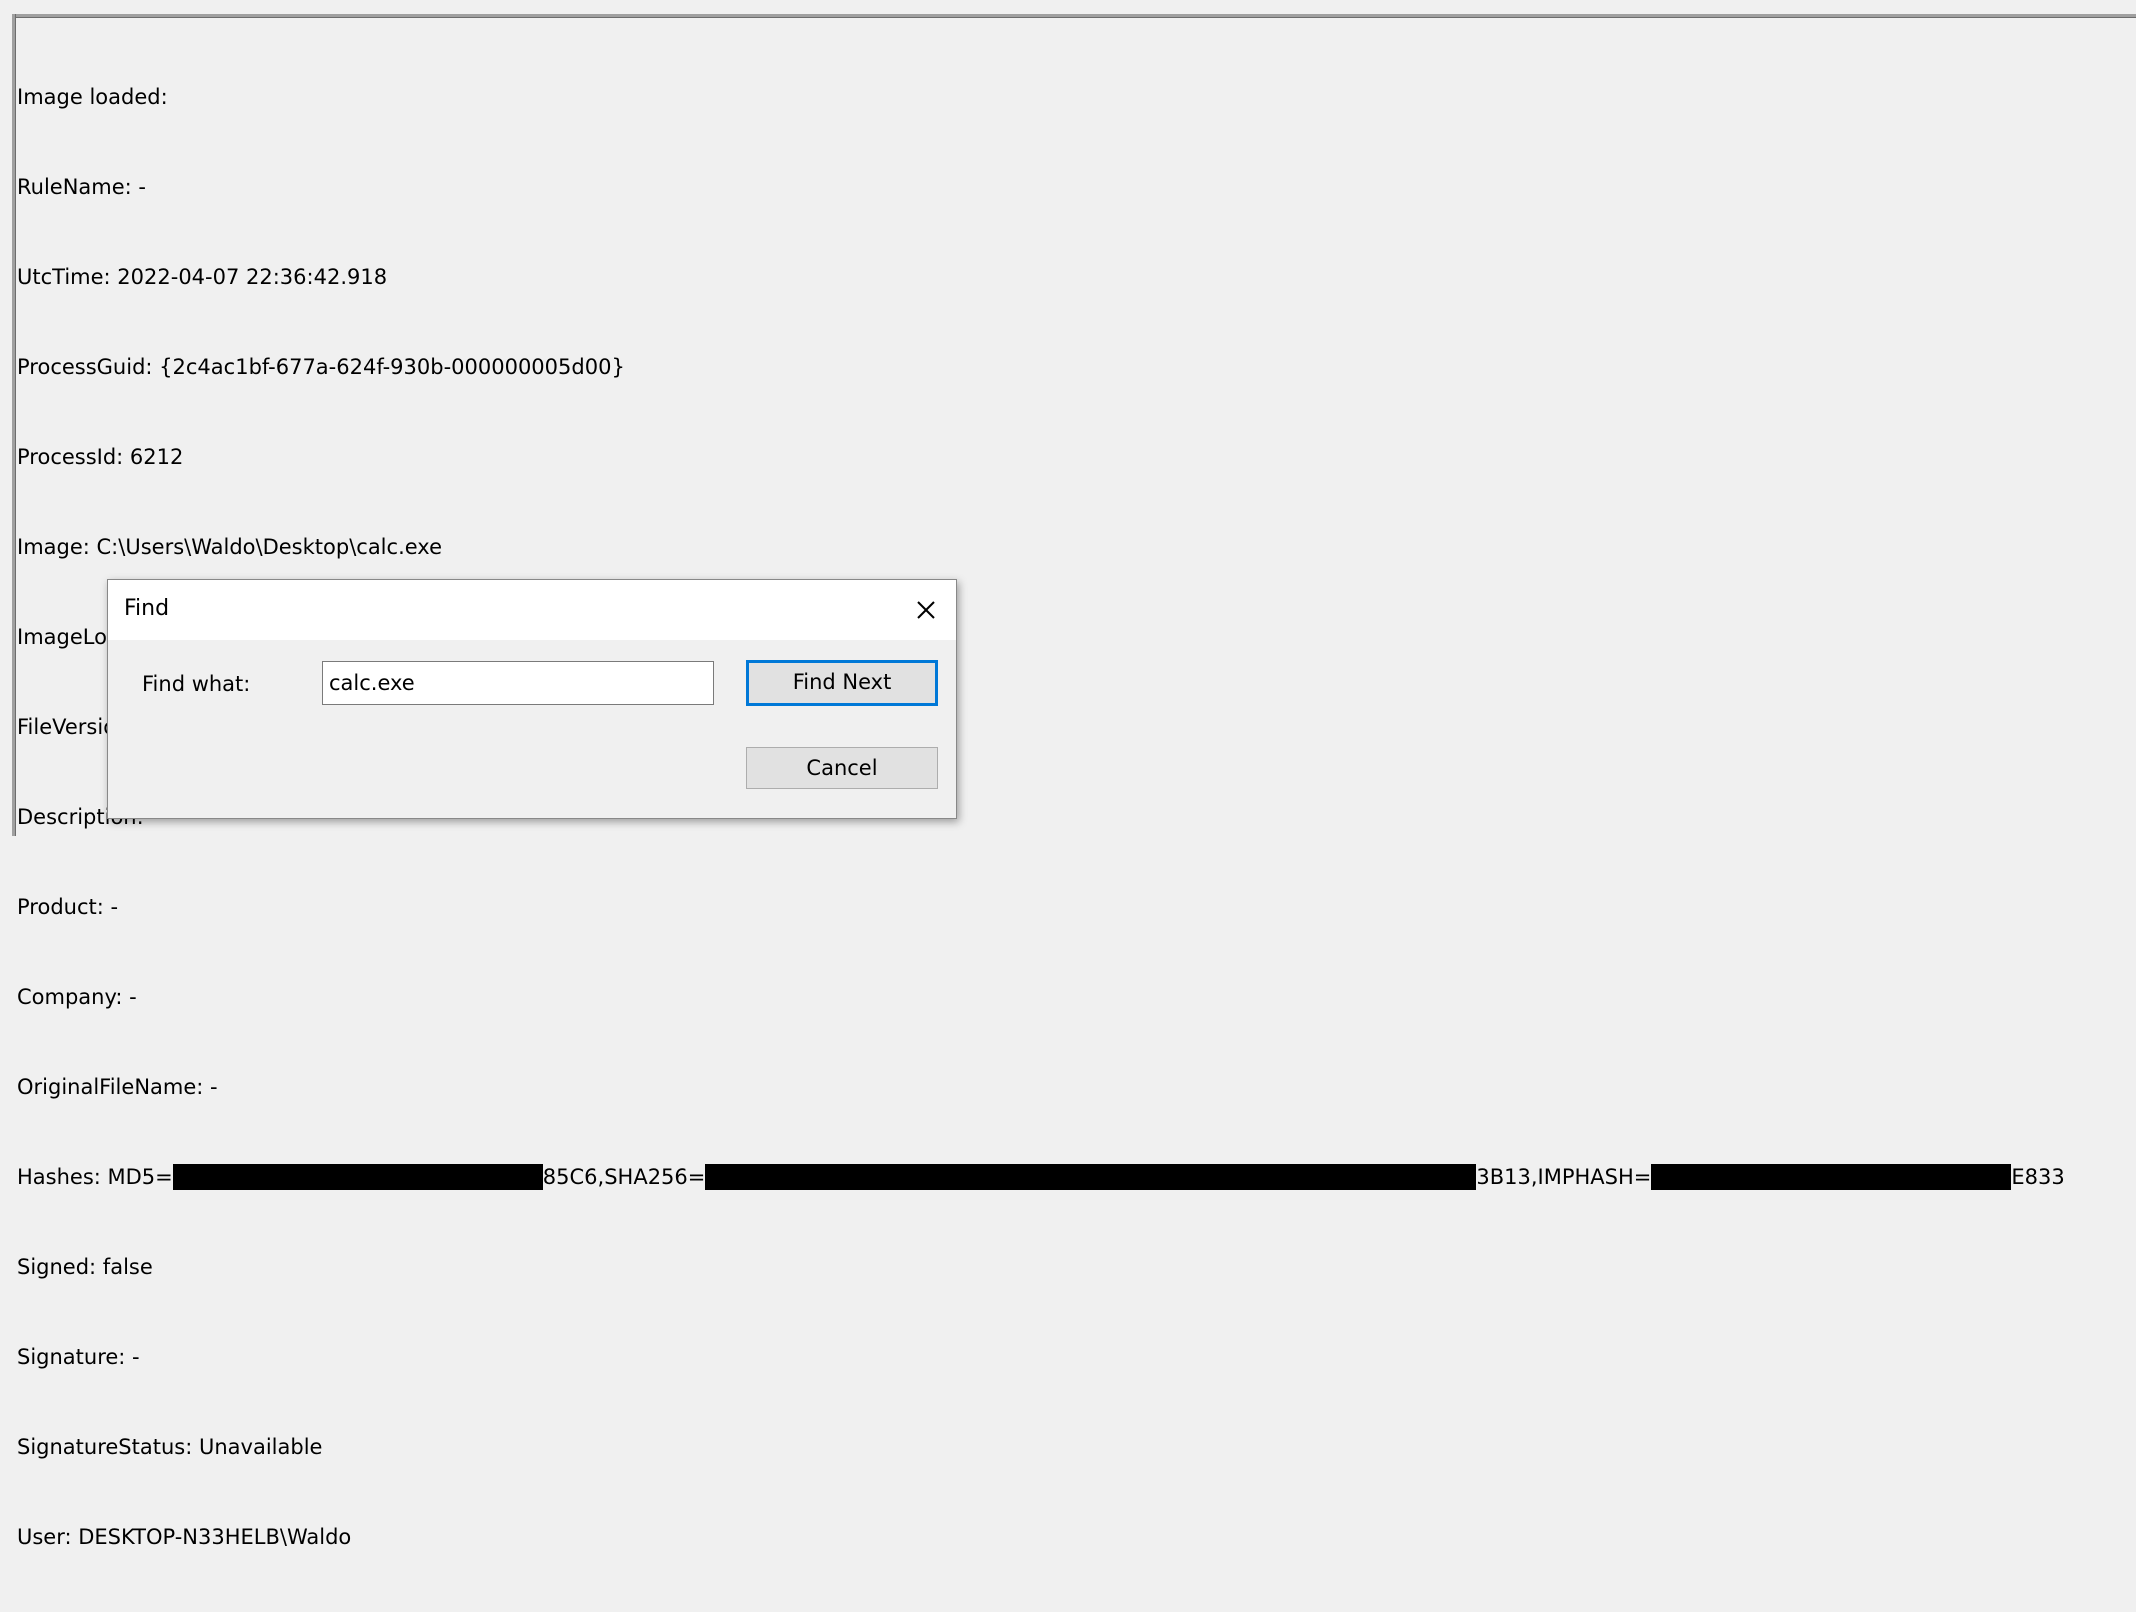 This screenshot has width=2136, height=1612. I want to click on find-dialog-title: Find, so click(147, 608).